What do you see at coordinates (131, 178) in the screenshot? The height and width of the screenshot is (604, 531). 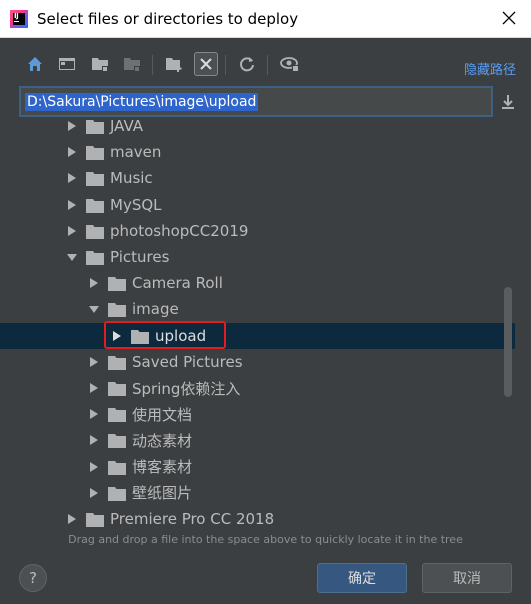 I see `tree-item-label: Music` at bounding box center [131, 178].